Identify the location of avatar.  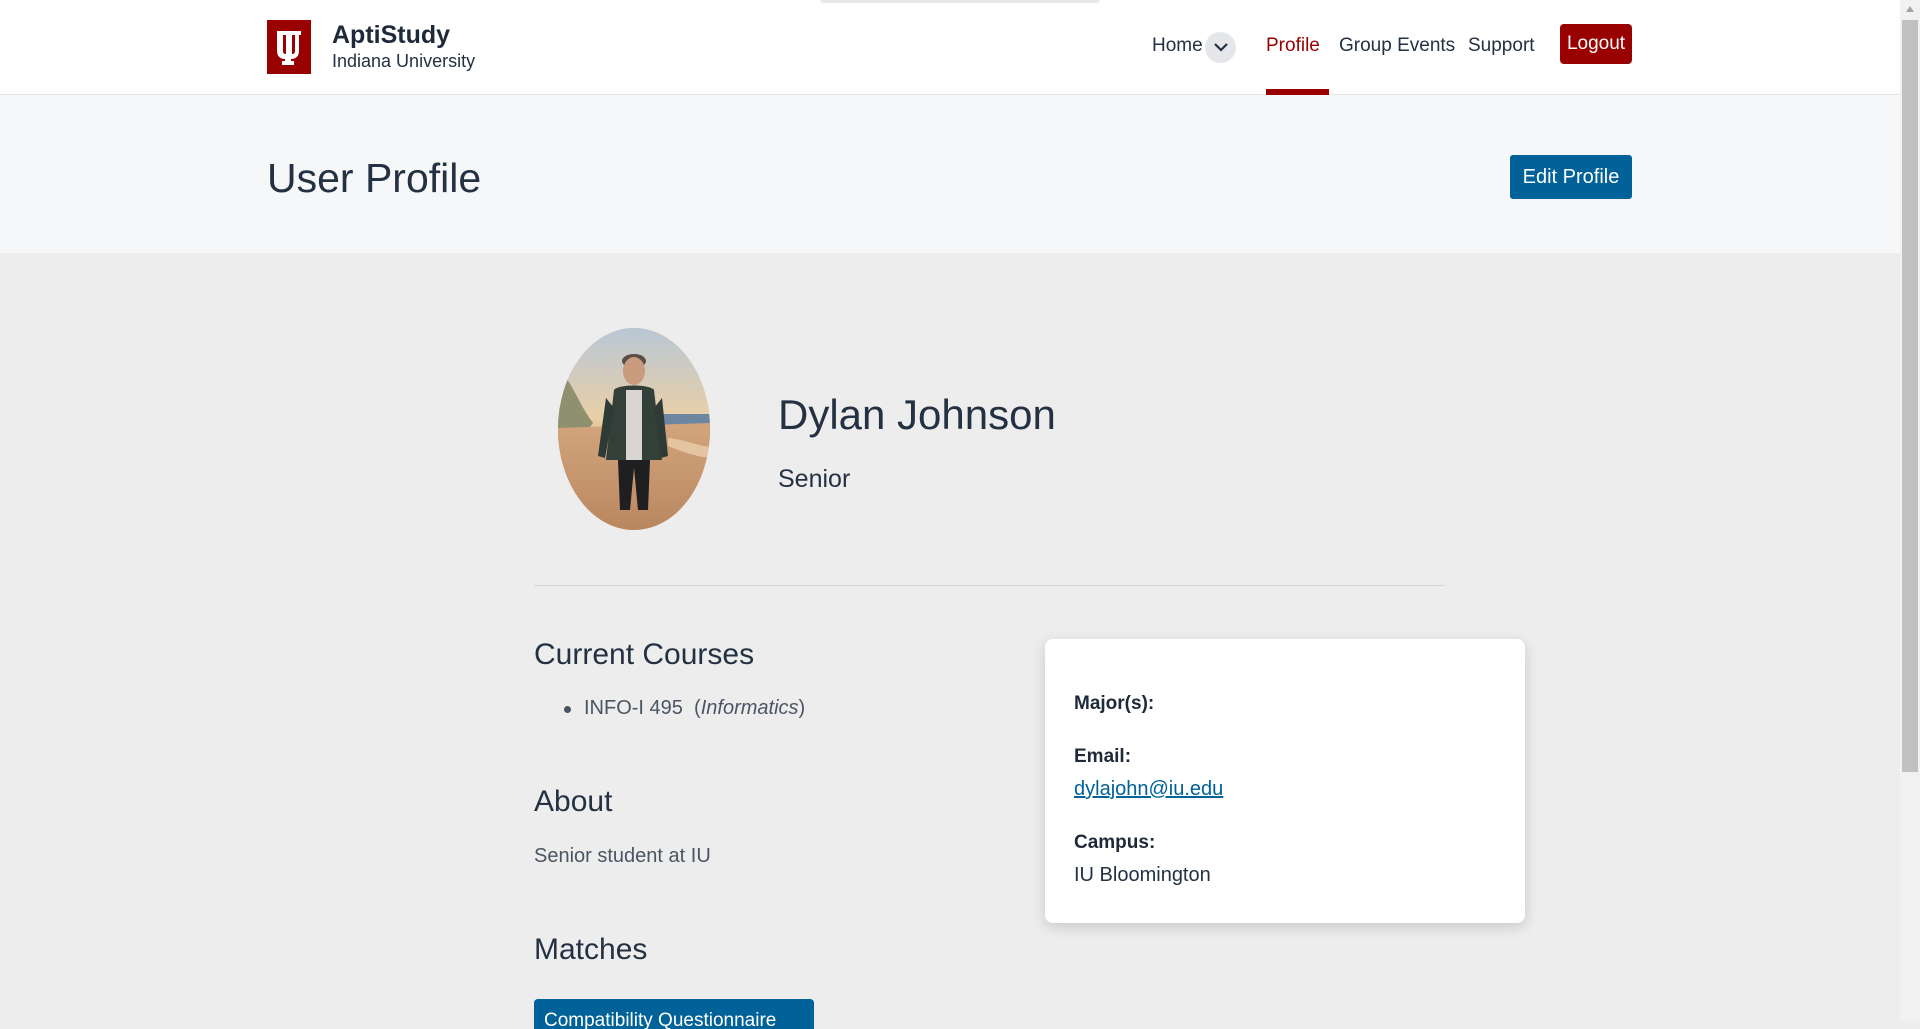
(634, 429).